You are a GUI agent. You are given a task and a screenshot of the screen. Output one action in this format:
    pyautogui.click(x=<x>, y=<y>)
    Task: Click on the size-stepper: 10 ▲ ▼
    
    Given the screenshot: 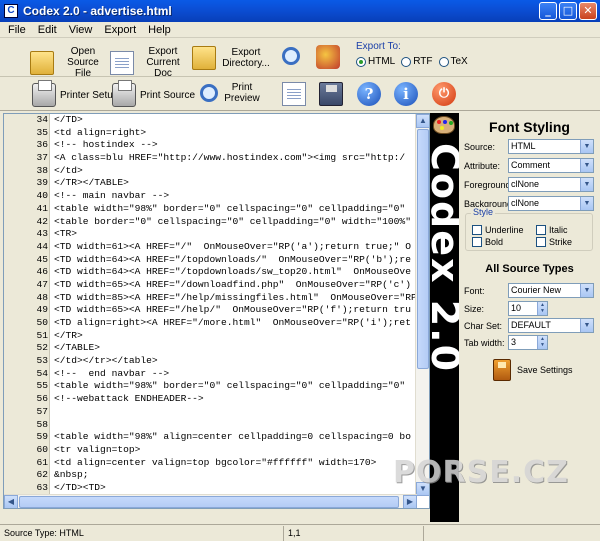 What is the action you would take?
    pyautogui.click(x=528, y=308)
    